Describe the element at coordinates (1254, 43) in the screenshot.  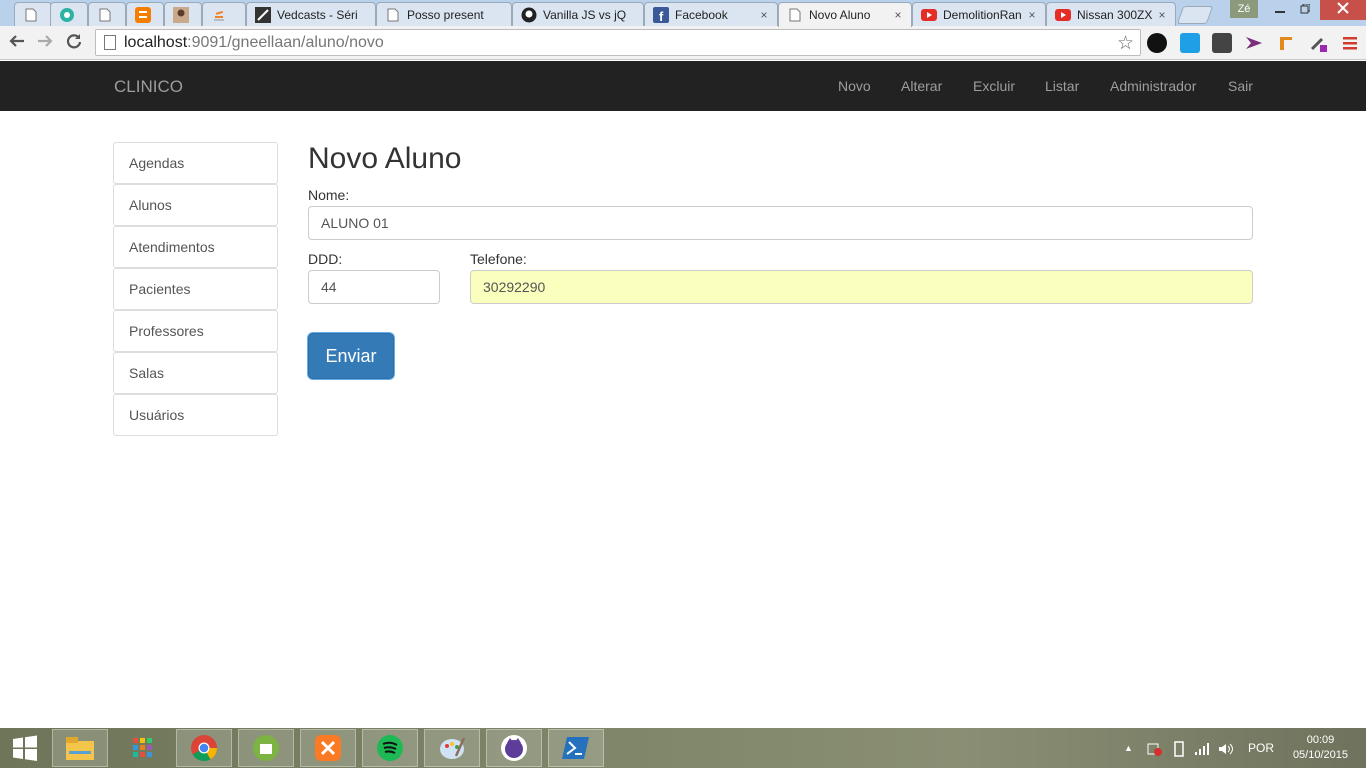
I see `arrow-extension-icon` at that location.